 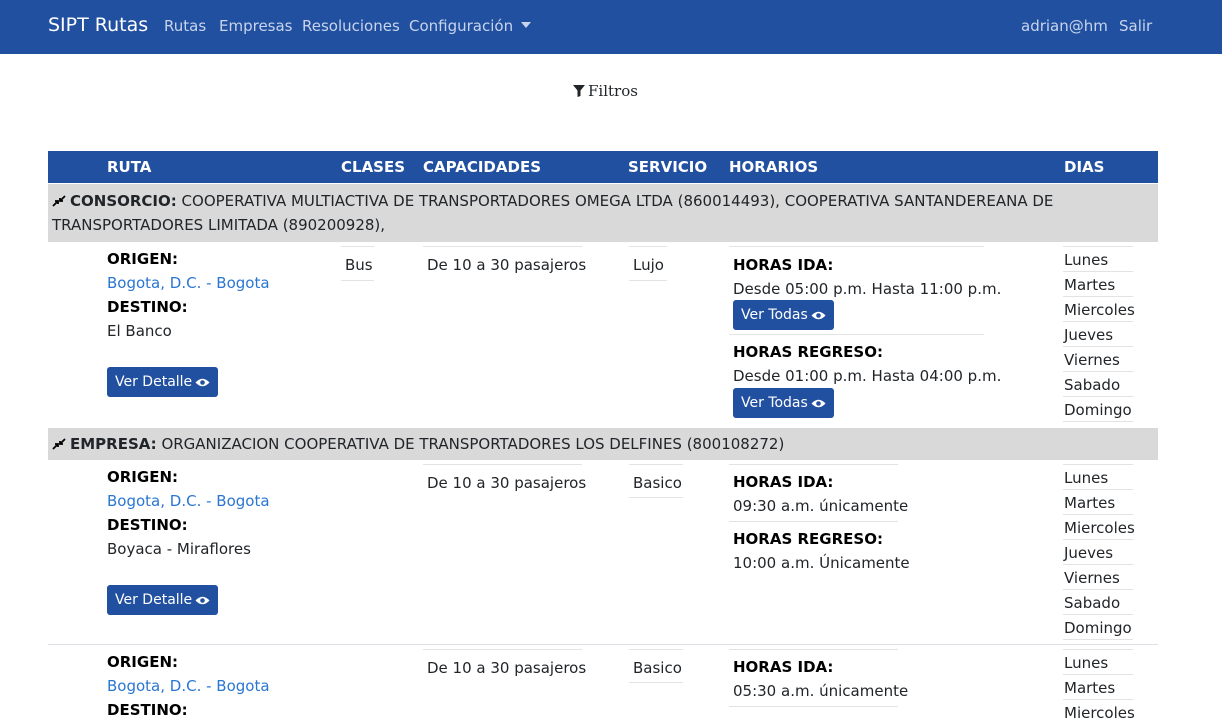 I want to click on ver-todas-label: Ver Todas, so click(x=774, y=403).